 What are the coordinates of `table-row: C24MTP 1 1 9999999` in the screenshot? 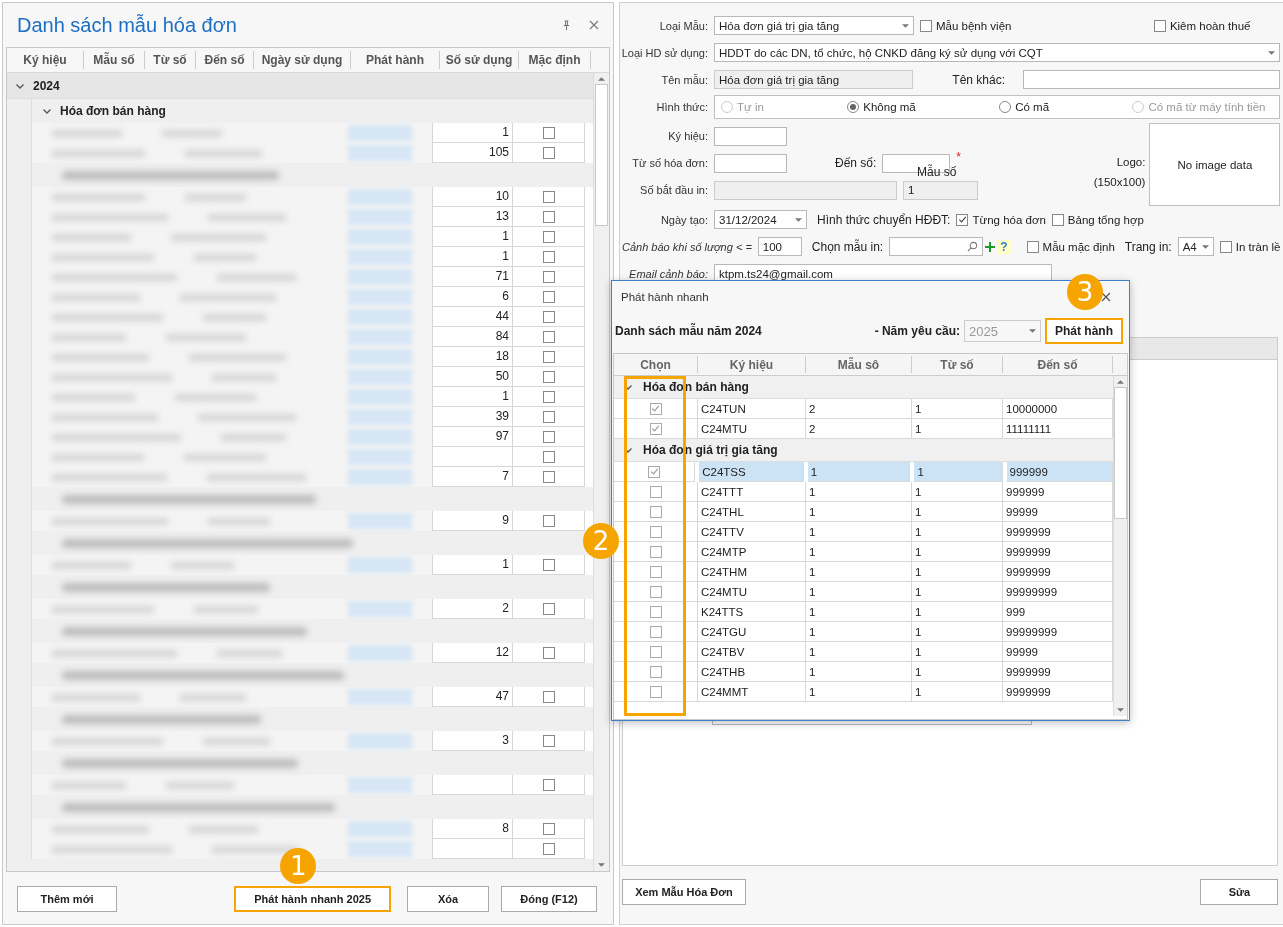 It's located at (863, 552).